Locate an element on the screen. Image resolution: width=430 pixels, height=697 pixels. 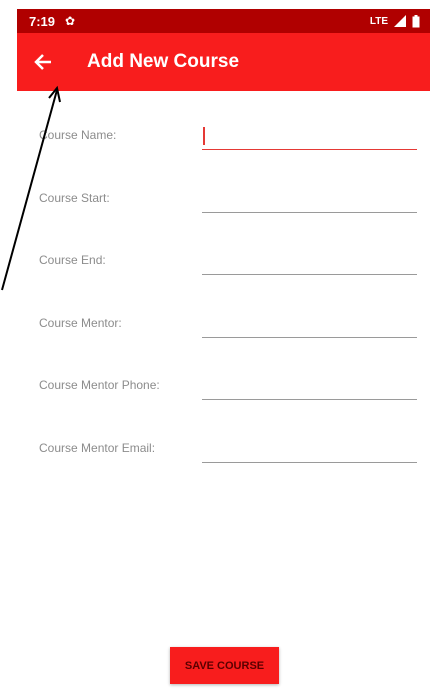
course-mentor-label: Course Mentor: is located at coordinates (80, 323).